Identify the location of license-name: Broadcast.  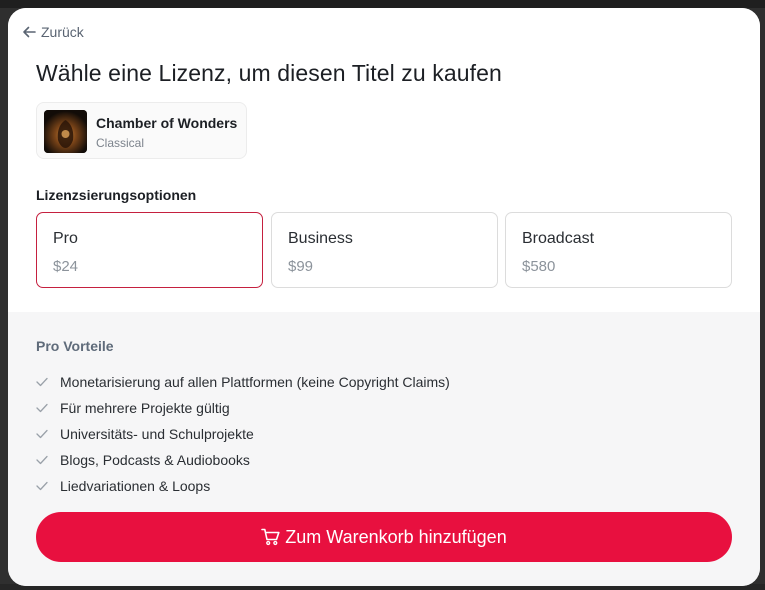
(558, 238).